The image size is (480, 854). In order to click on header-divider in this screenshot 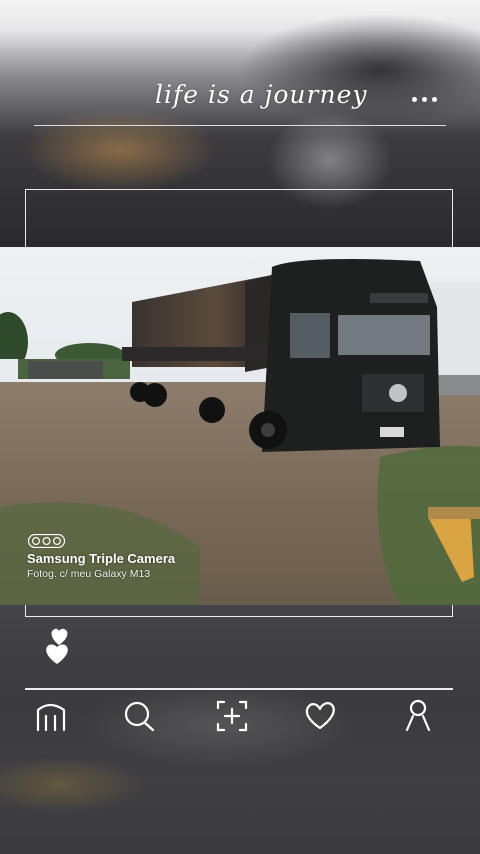, I will do `click(240, 125)`.